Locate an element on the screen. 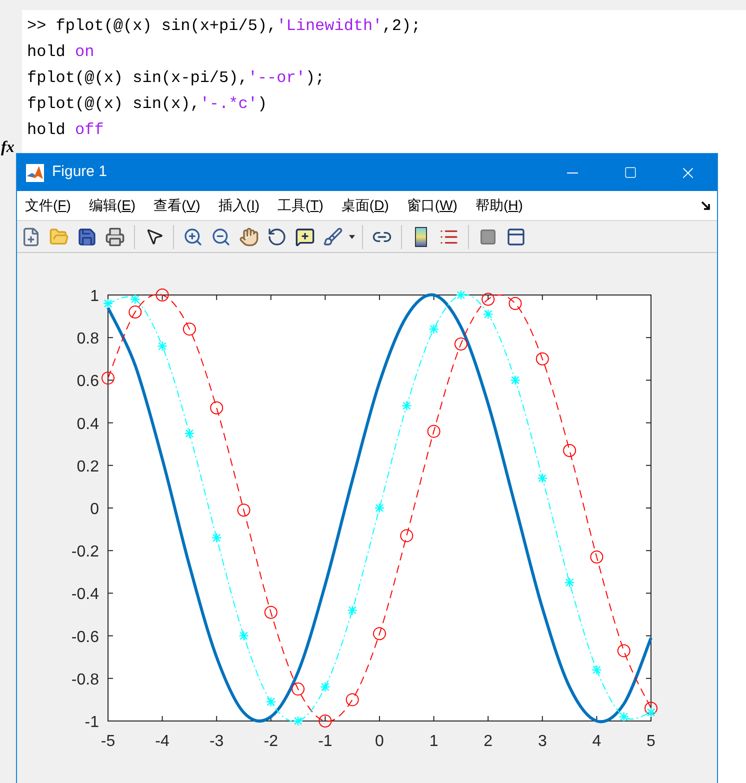 The width and height of the screenshot is (746, 783). y-tick-label: 0 is located at coordinates (94, 509).